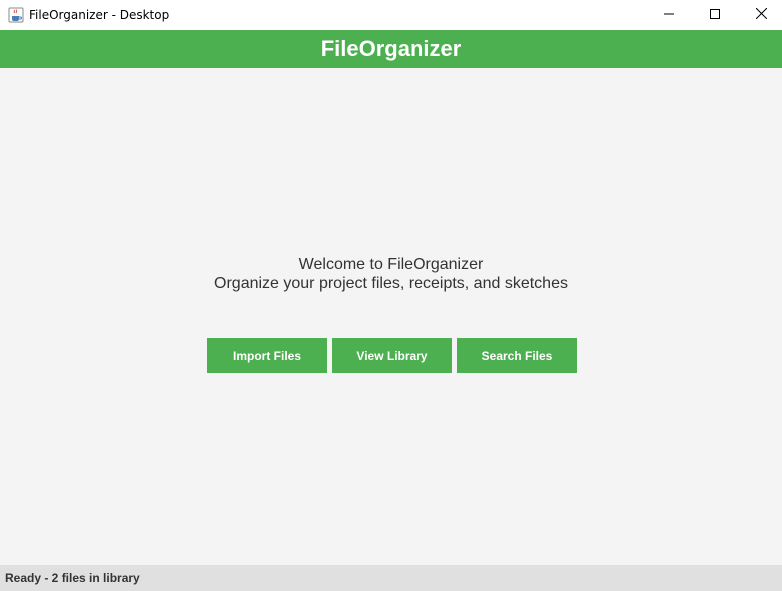 This screenshot has width=782, height=591. Describe the element at coordinates (391, 578) in the screenshot. I see `status-bar: Ready - 2 files in library` at that location.